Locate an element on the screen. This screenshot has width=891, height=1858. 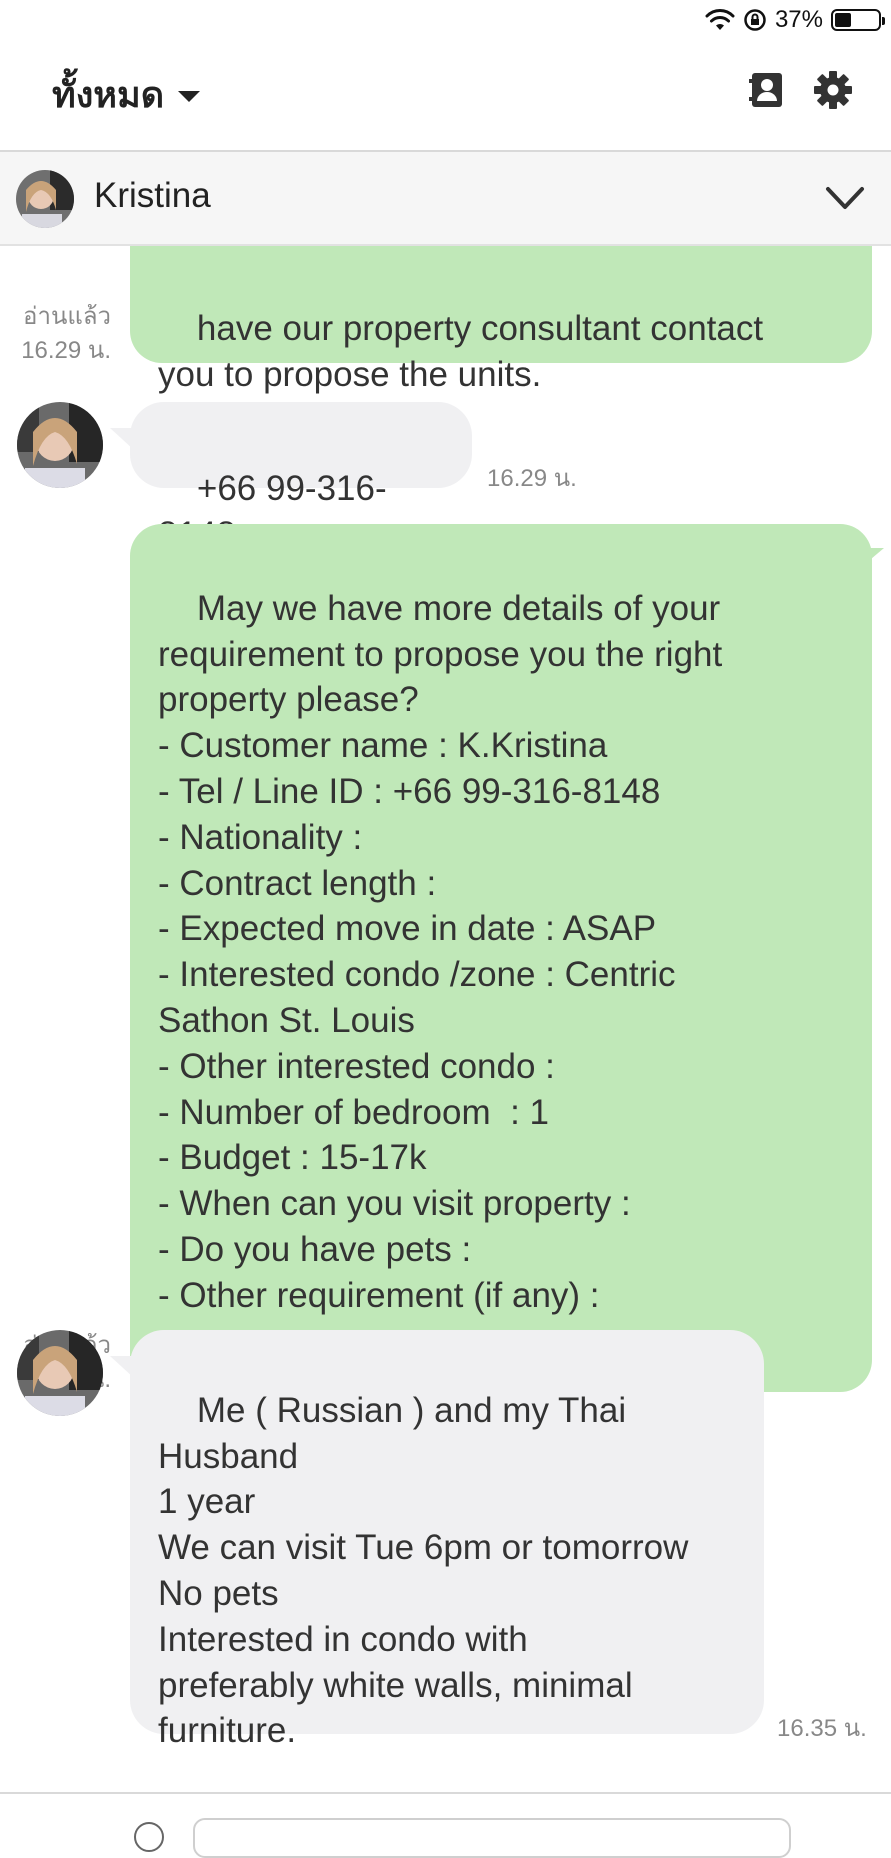
status-indicators: 37% is located at coordinates (795, 20).